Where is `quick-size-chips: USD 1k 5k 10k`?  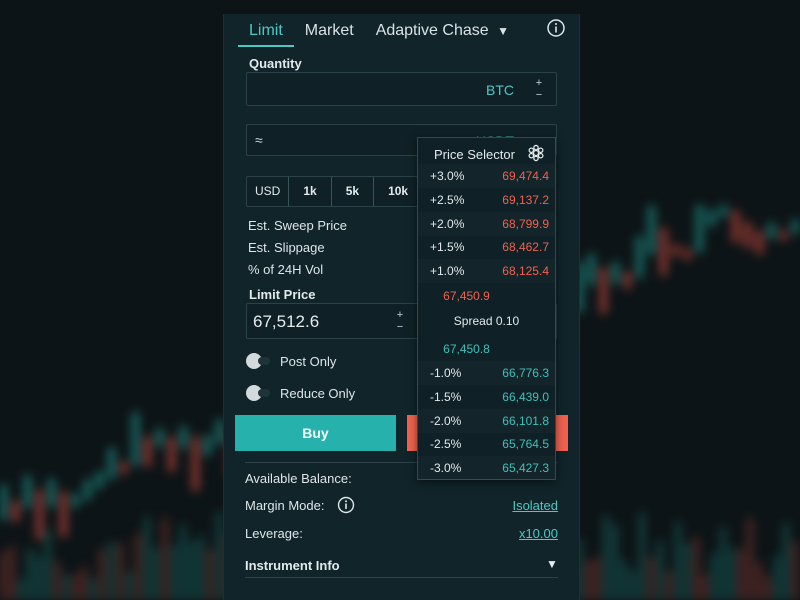 quick-size-chips: USD 1k 5k 10k is located at coordinates (332, 191).